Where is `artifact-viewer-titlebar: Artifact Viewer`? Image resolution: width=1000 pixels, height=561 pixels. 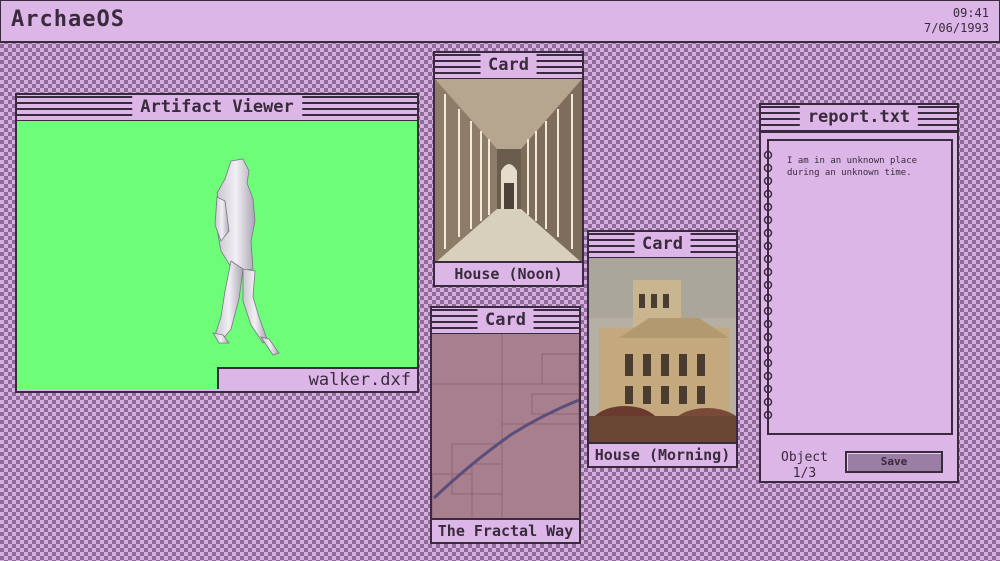 artifact-viewer-titlebar: Artifact Viewer is located at coordinates (217, 109).